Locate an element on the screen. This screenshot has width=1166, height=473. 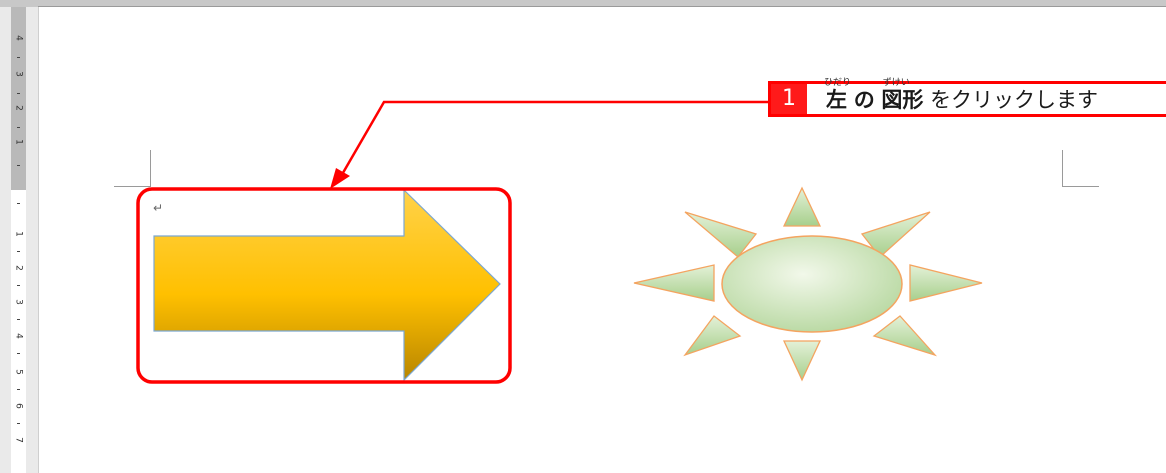
callout-word-left: ひだり 左 is located at coordinates (839, 95).